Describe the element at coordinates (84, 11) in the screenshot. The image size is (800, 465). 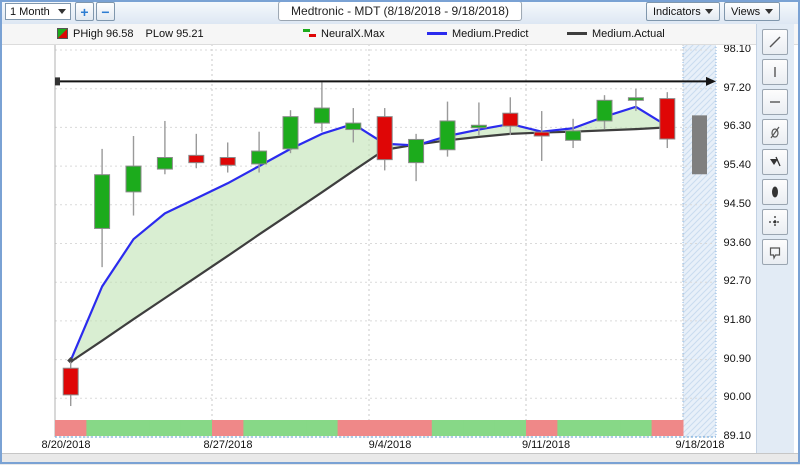
I see `zoom-in-button: +` at that location.